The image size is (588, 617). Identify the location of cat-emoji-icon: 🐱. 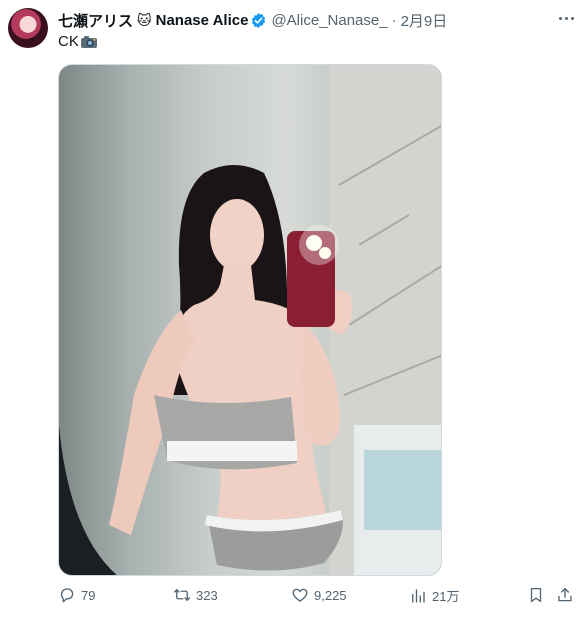
(144, 19).